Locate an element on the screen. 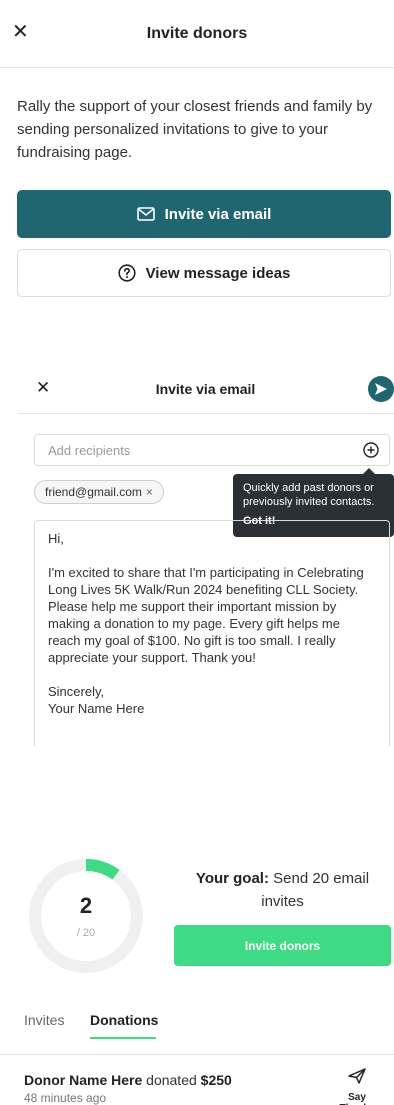 The height and width of the screenshot is (1105, 394). email-modal-title: Invite via email is located at coordinates (205, 389).